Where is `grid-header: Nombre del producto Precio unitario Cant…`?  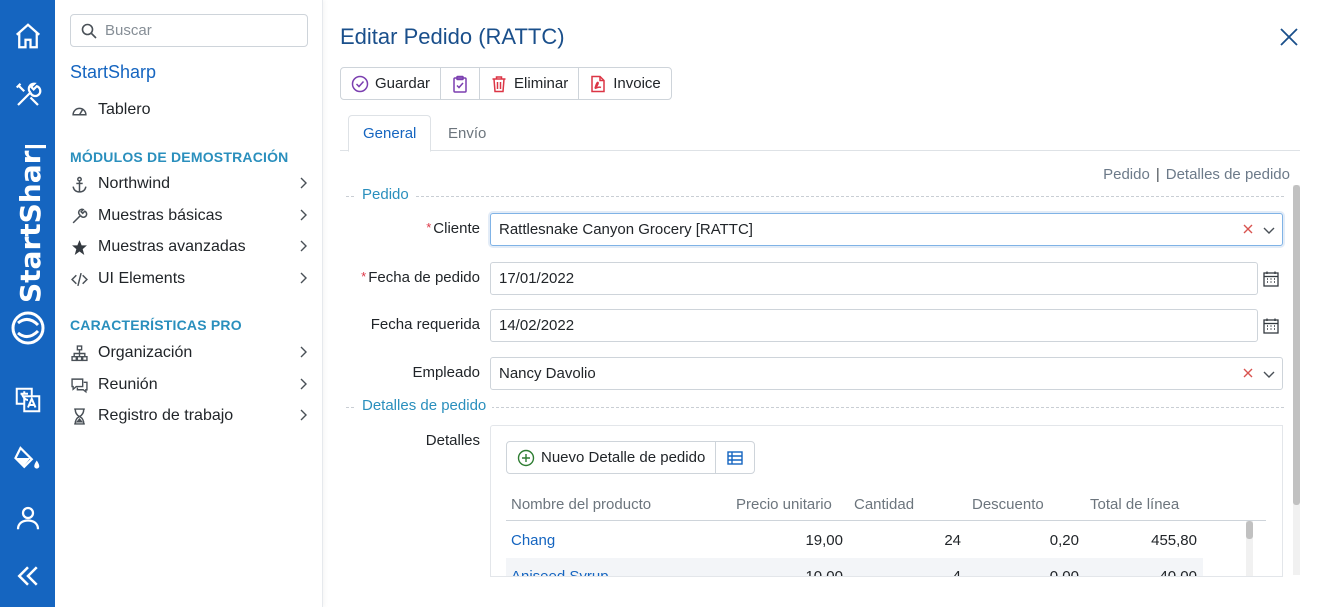 grid-header: Nombre del producto Precio unitario Cant… is located at coordinates (886, 503).